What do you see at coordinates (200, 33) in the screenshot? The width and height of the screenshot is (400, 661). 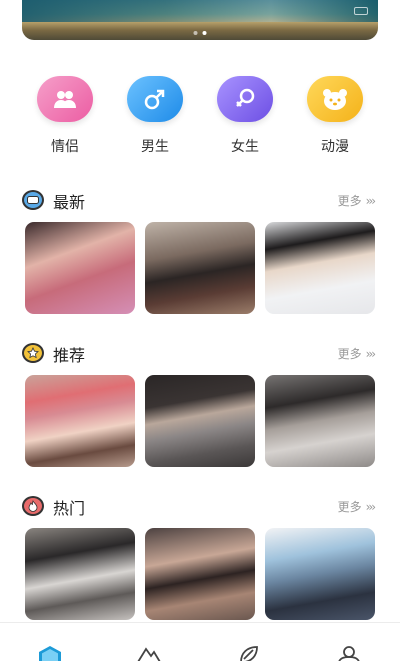 I see `banner-pagination` at bounding box center [200, 33].